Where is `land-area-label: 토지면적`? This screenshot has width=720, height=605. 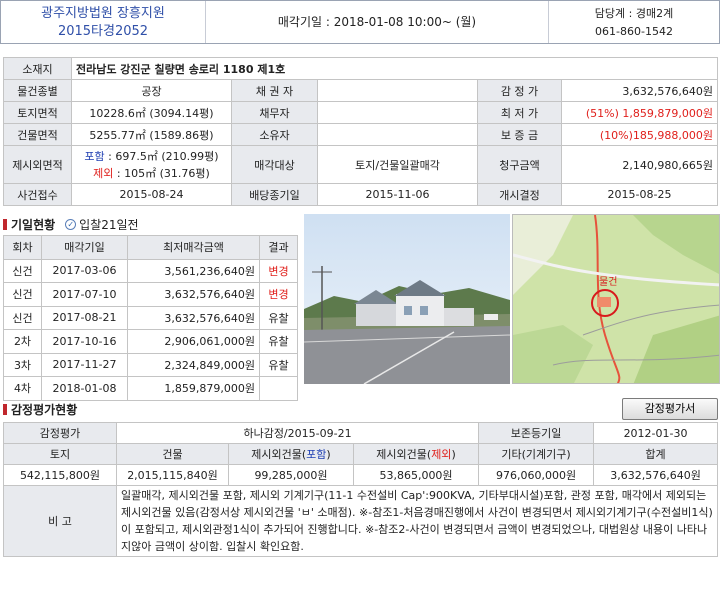
land-area-label: 토지면적 is located at coordinates (37, 112).